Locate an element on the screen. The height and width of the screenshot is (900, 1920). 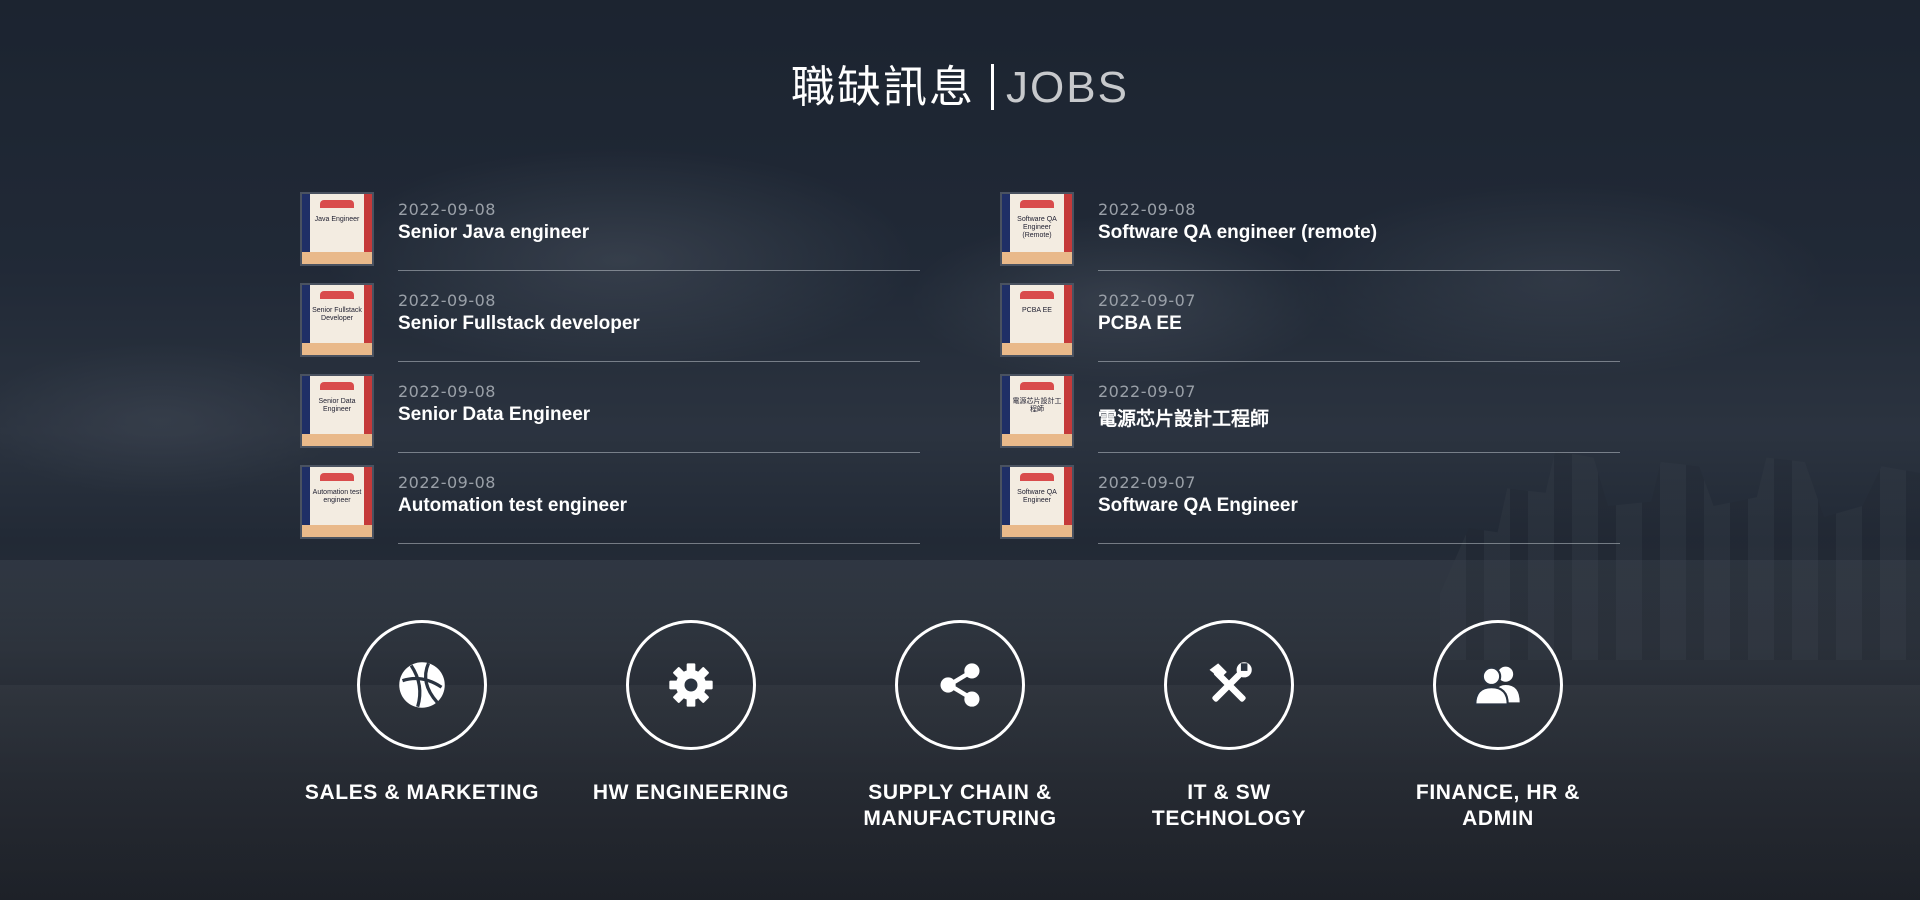
job-title-link: Senior Data Engineer is located at coordinates (494, 415).